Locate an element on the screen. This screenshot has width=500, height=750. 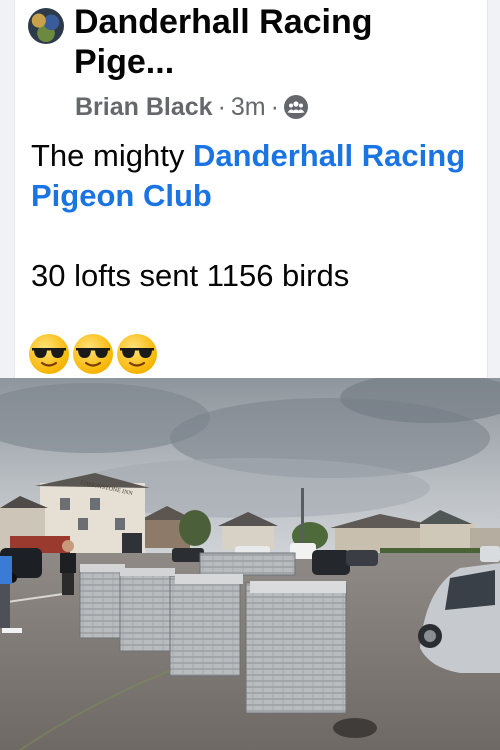
post-text-prefix: The mighty is located at coordinates (112, 155).